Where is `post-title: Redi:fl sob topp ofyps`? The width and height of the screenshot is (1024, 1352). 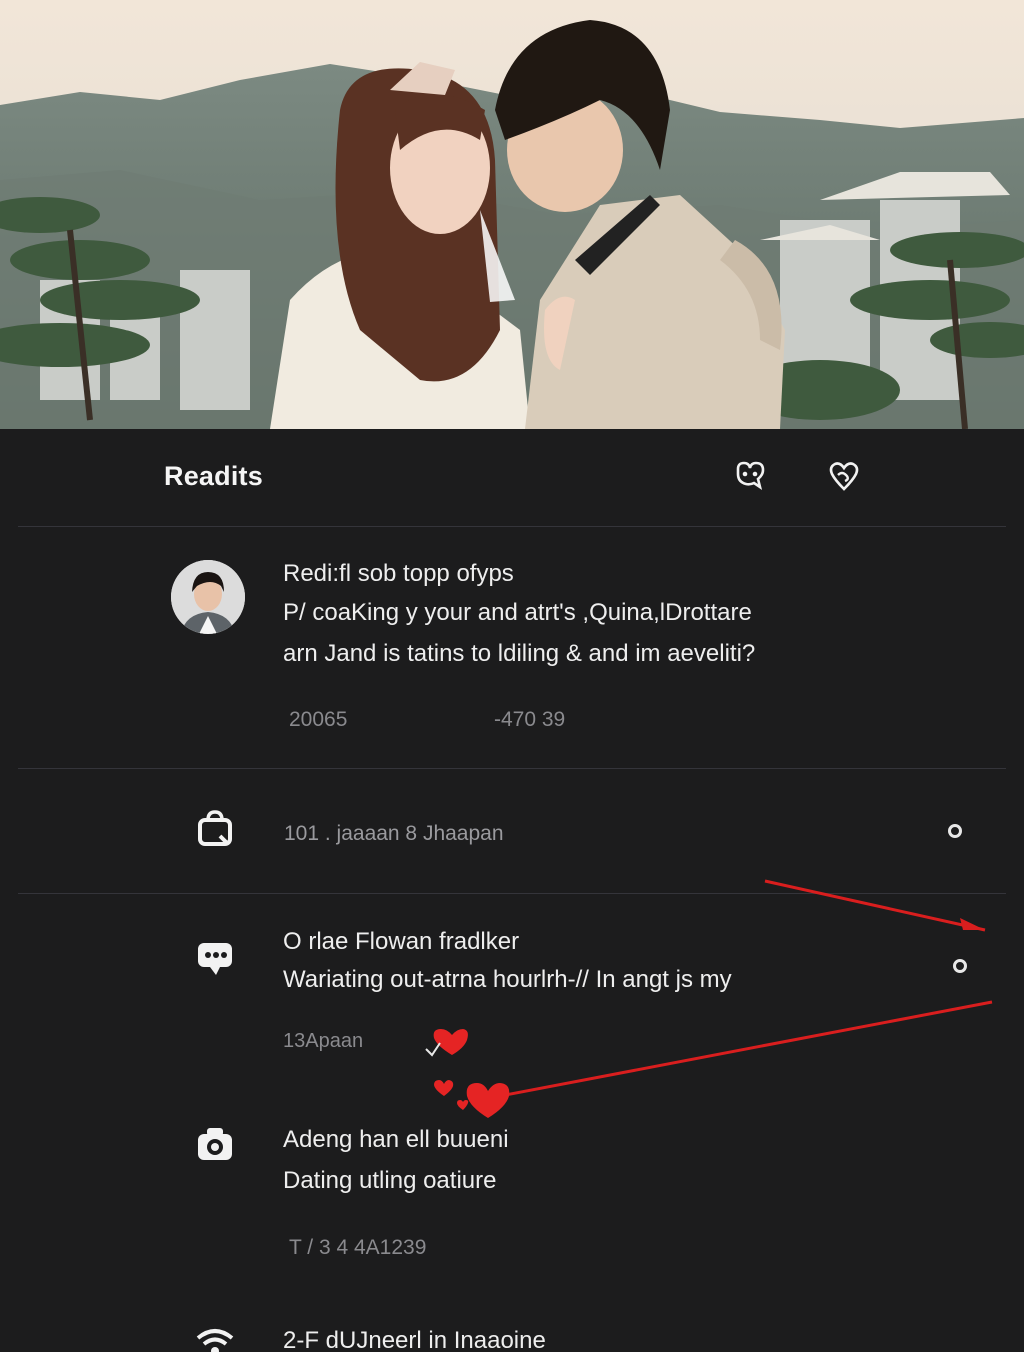 post-title: Redi:fl sob topp ofyps is located at coordinates (398, 573).